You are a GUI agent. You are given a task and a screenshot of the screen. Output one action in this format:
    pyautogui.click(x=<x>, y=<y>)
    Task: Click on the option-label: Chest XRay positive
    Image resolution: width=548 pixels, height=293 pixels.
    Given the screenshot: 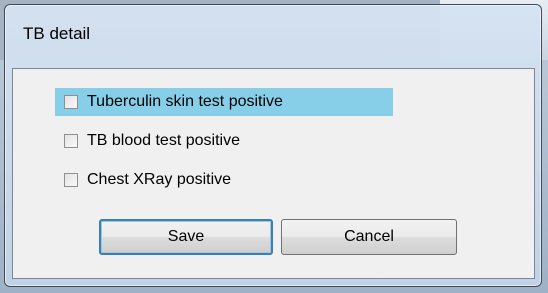 What is the action you would take?
    pyautogui.click(x=159, y=179)
    